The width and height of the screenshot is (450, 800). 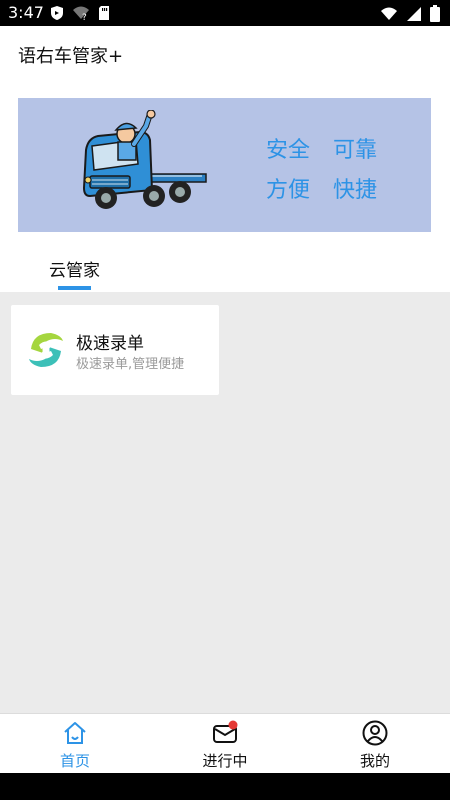 I want to click on card-subtitle: 极速录单,管理便捷, so click(x=130, y=364).